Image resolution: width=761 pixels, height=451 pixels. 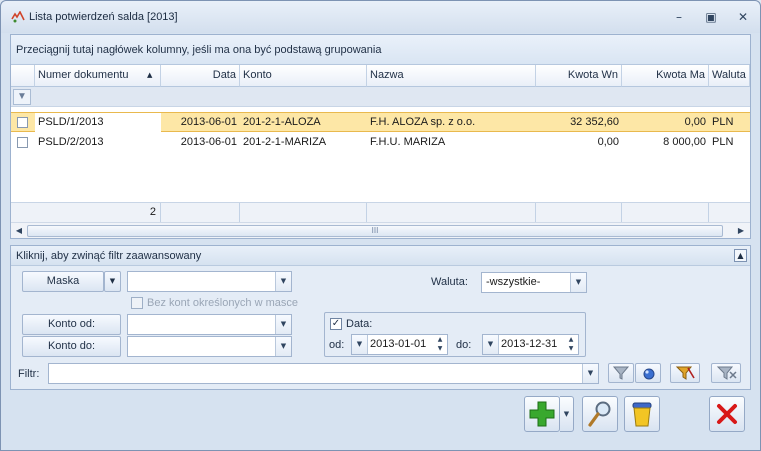 What do you see at coordinates (29, 374) in the screenshot?
I see `filtr-label: Filtr:` at bounding box center [29, 374].